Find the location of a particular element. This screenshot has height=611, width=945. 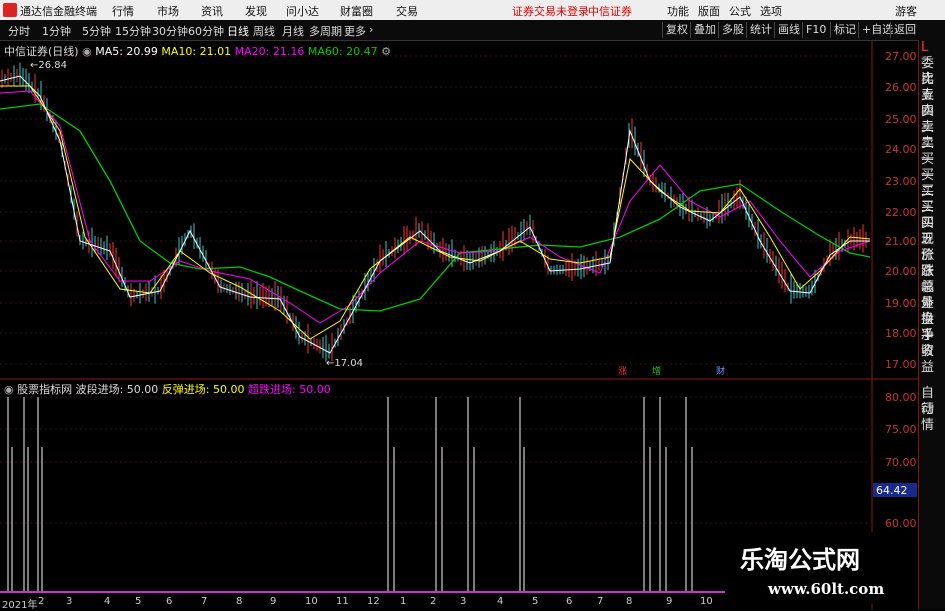

current-value-label: 64.42 is located at coordinates (892, 490).